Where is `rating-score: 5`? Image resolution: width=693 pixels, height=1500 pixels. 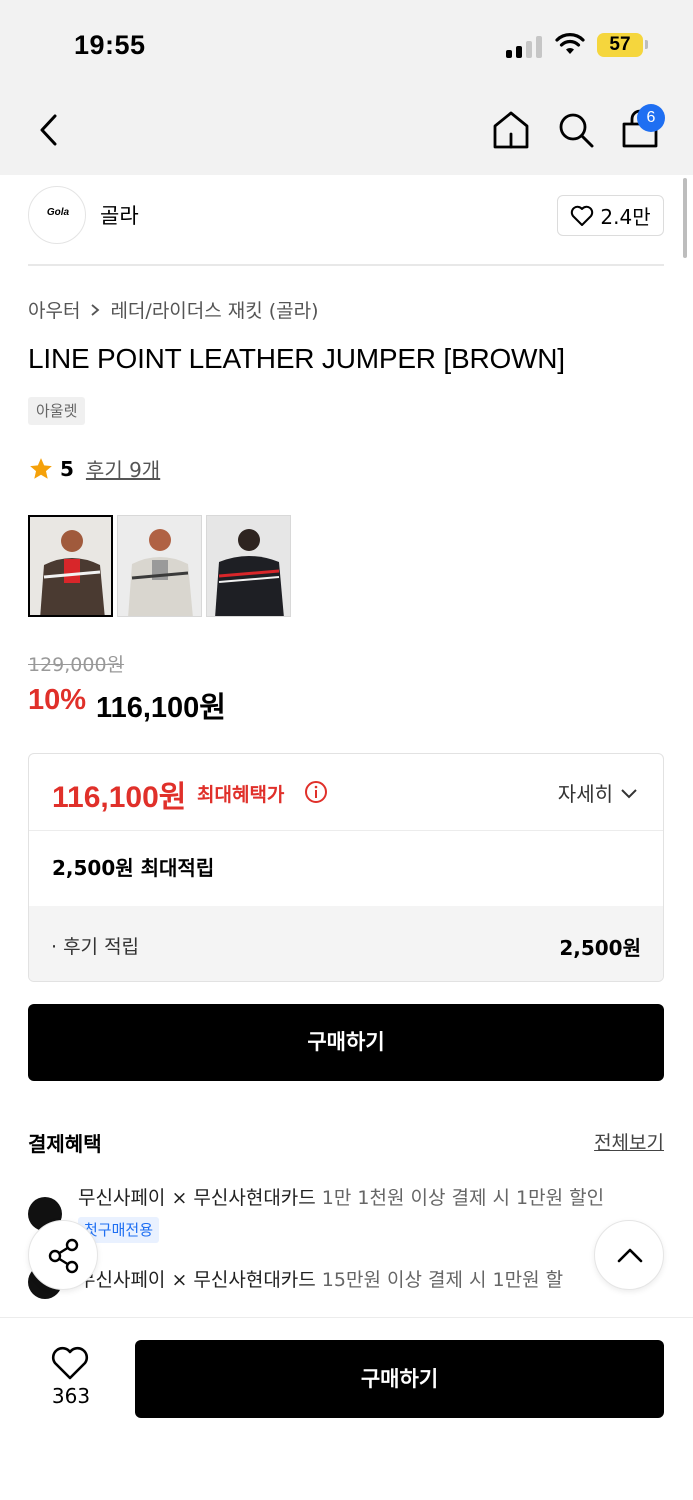
rating-score: 5 is located at coordinates (67, 468).